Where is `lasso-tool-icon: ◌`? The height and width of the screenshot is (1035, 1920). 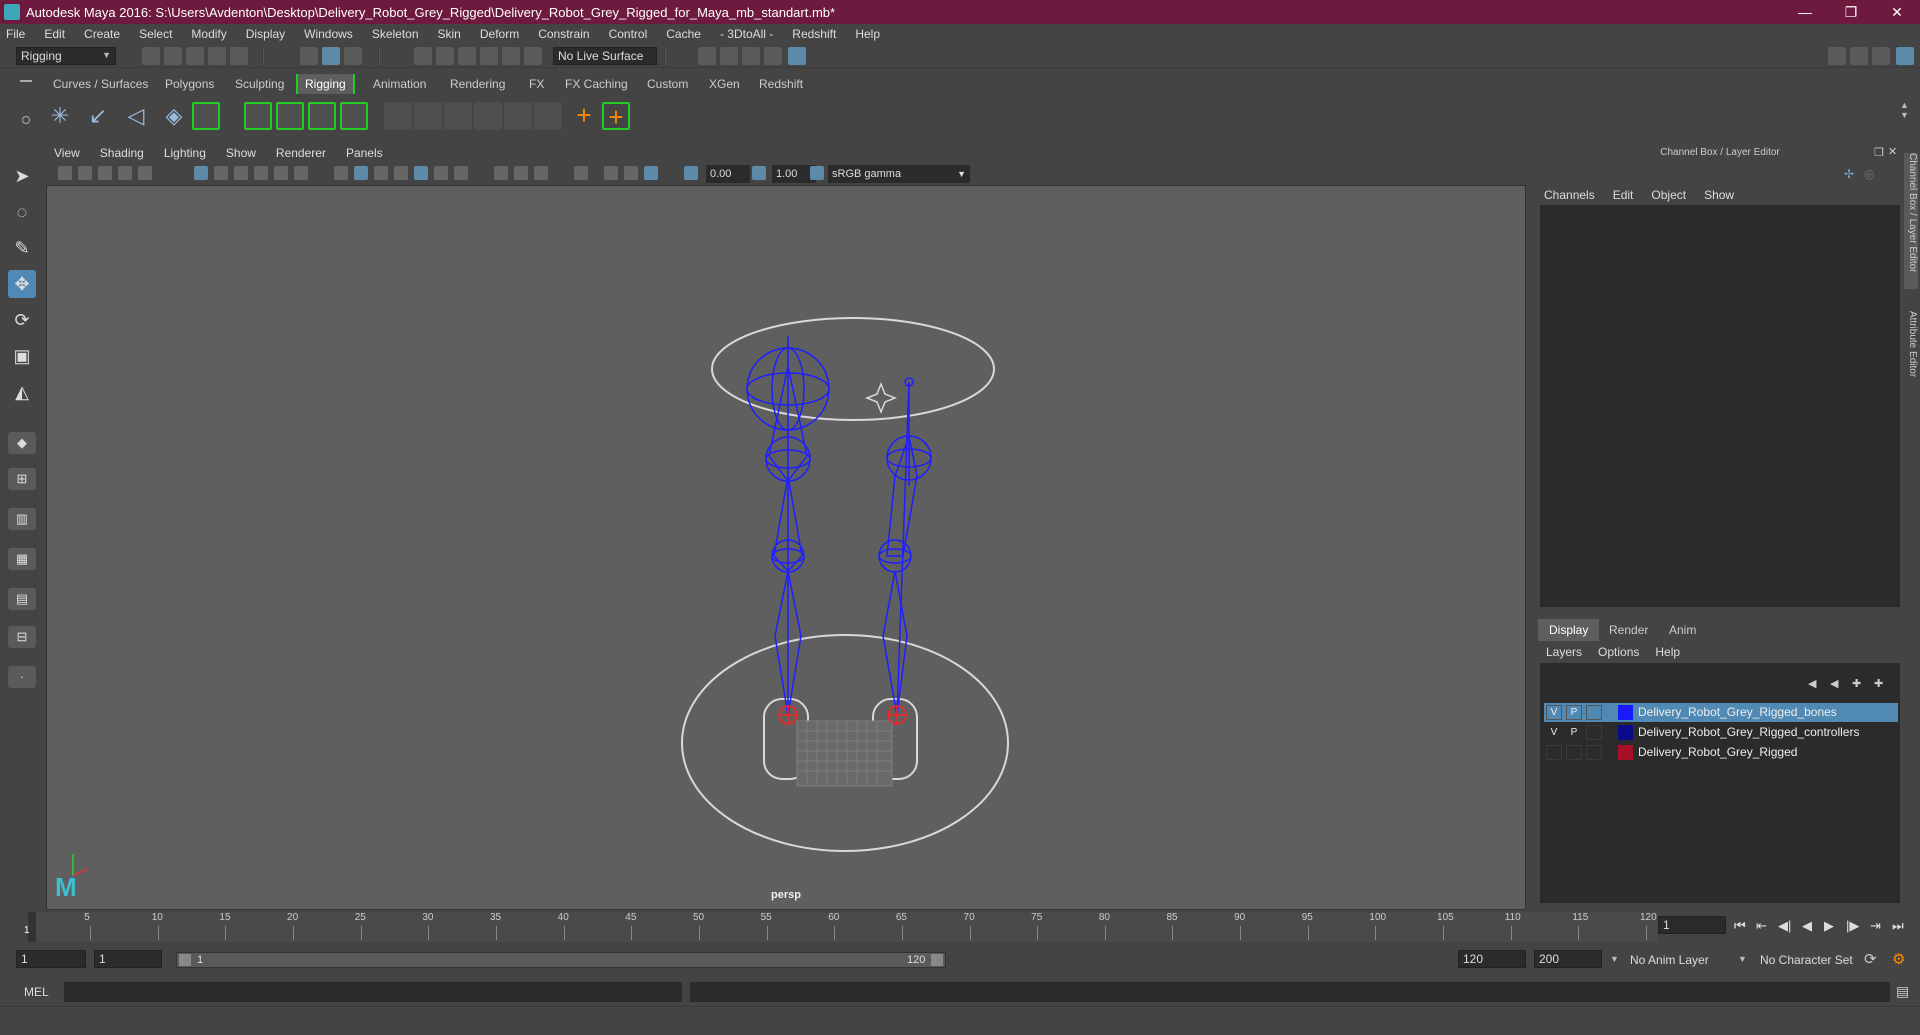
lasso-tool-icon: ◌ is located at coordinates (22, 212).